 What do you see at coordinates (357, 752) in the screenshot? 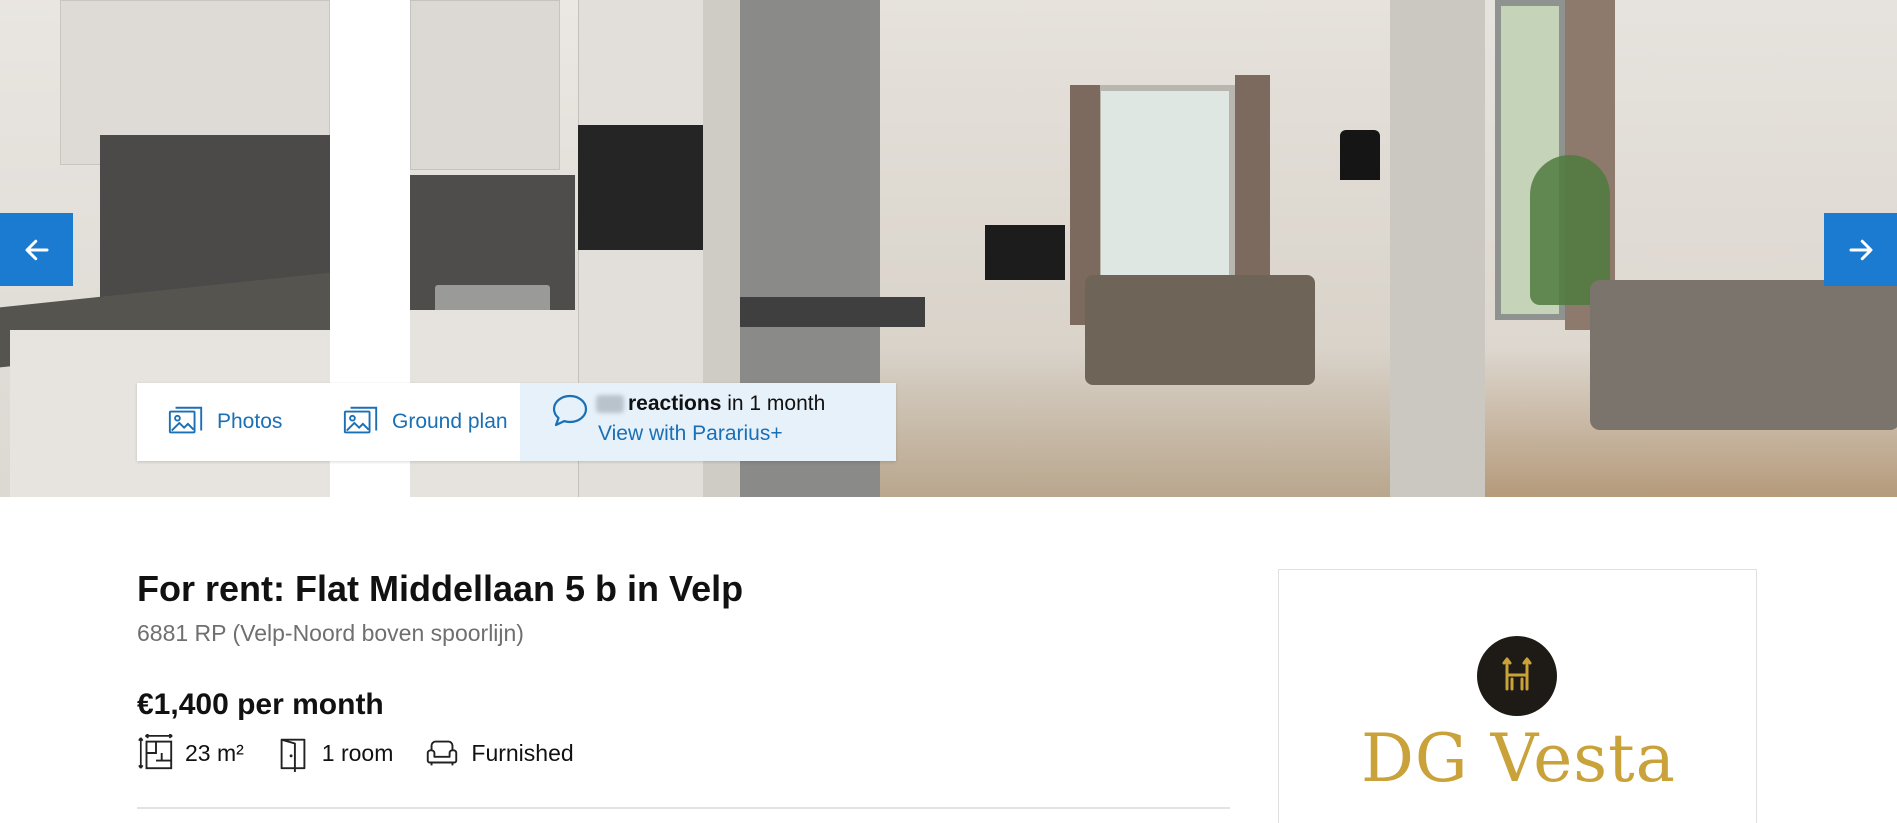
I see `feature-rooms-label: 1 room` at bounding box center [357, 752].